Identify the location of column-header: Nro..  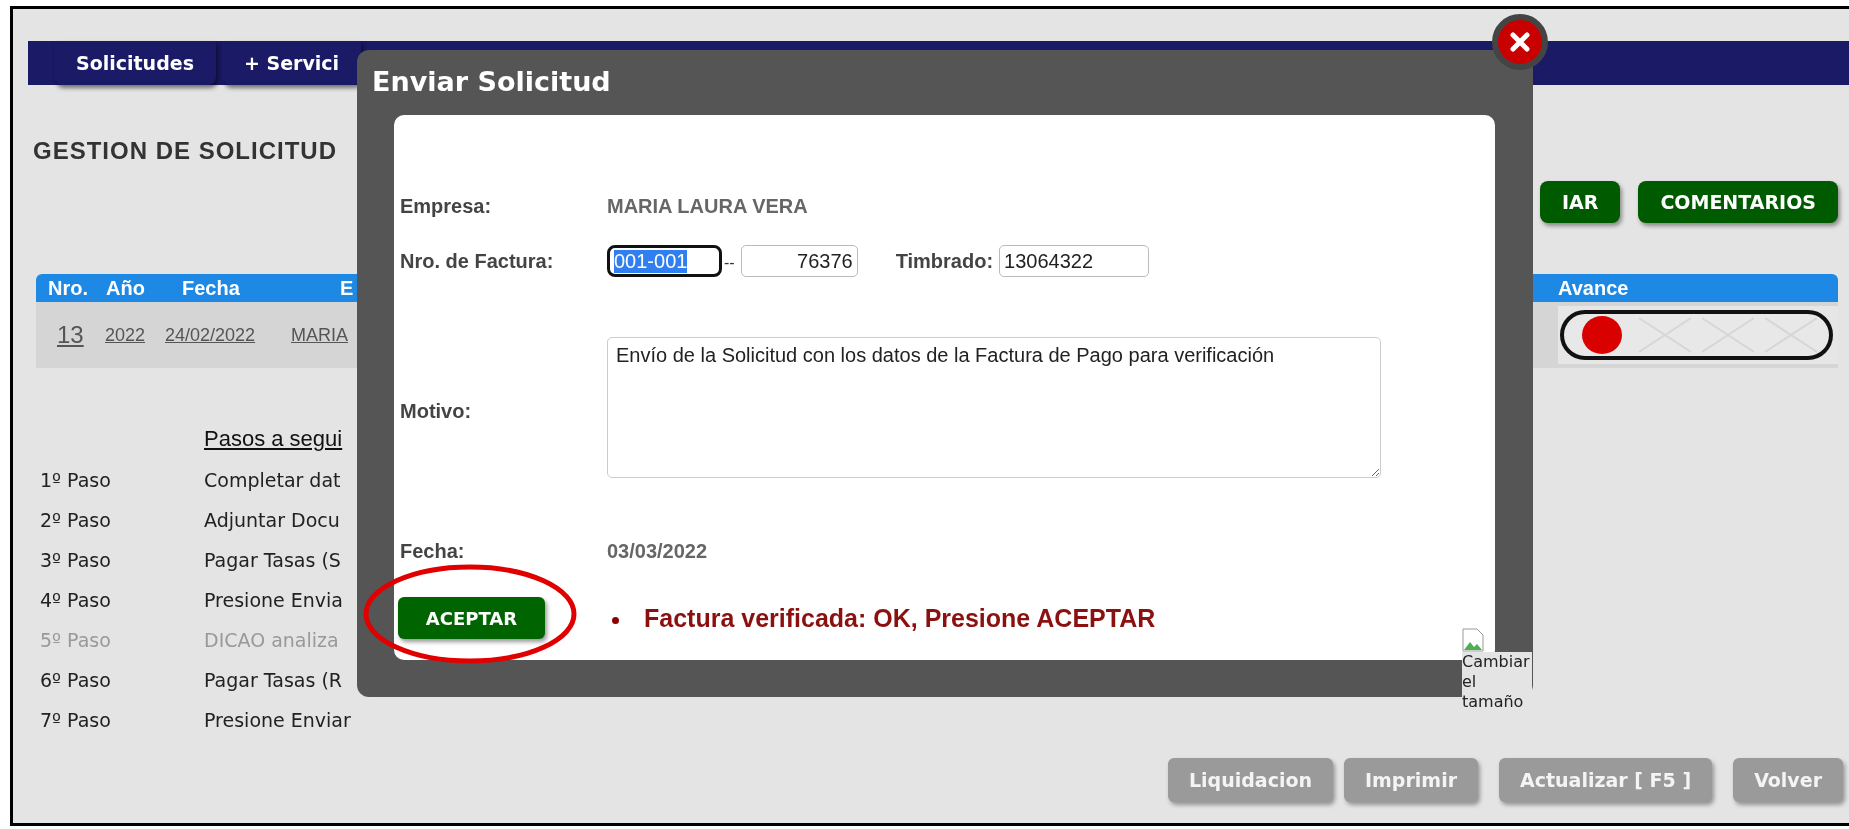
(68, 288).